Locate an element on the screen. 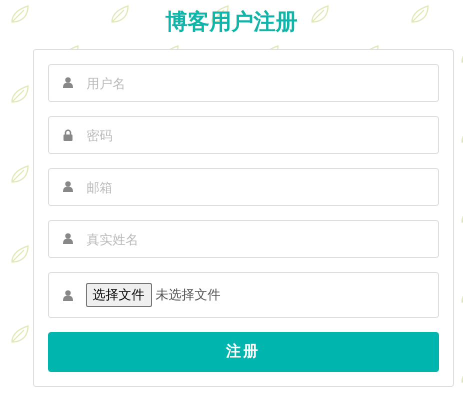 Image resolution: width=463 pixels, height=400 pixels. text-field: 用户名 is located at coordinates (243, 83).